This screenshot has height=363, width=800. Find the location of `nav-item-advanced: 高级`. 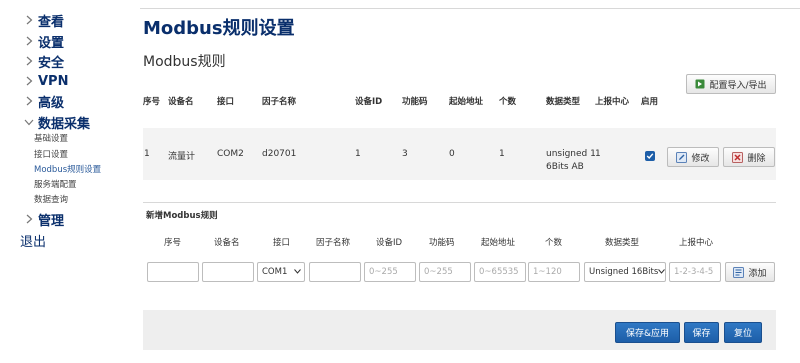

nav-item-advanced: 高级 is located at coordinates (42, 101).